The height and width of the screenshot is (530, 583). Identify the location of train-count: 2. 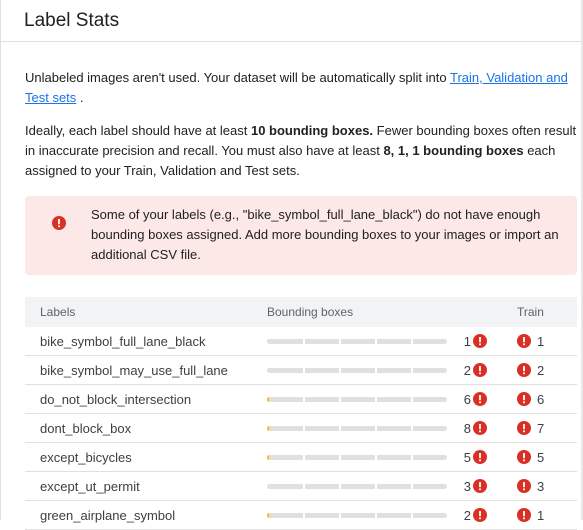
(541, 370).